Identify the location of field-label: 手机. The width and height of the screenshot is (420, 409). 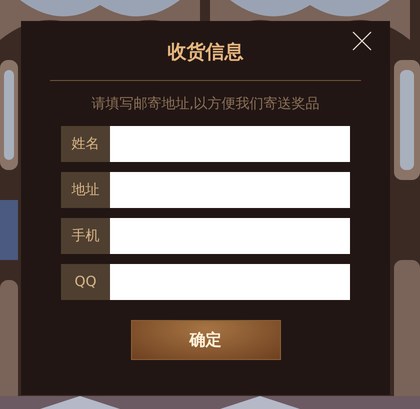
(85, 236).